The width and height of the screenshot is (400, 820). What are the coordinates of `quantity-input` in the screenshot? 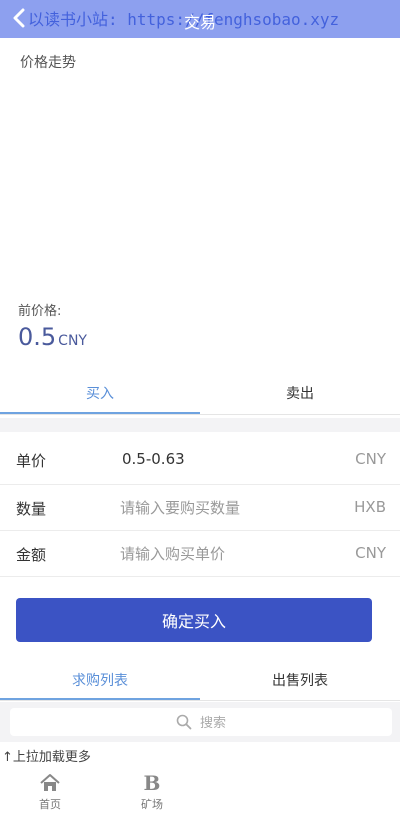 It's located at (230, 508).